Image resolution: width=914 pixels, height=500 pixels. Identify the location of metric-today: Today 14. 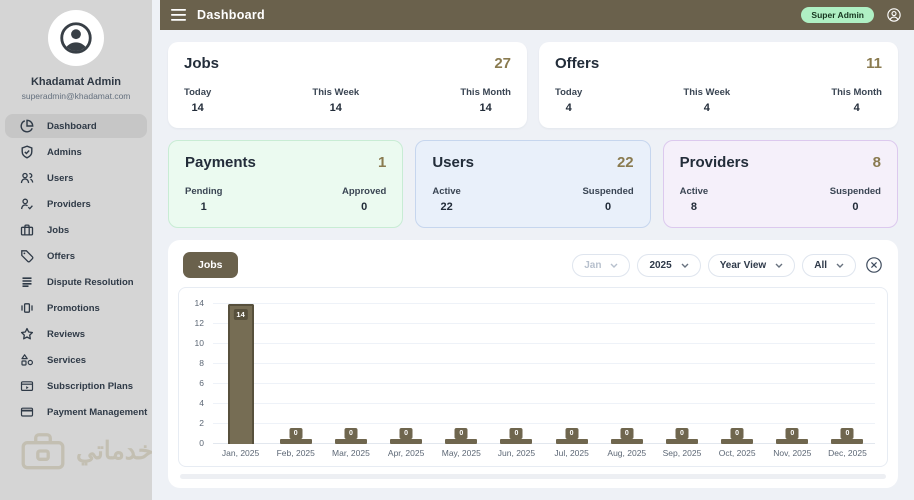
(197, 100).